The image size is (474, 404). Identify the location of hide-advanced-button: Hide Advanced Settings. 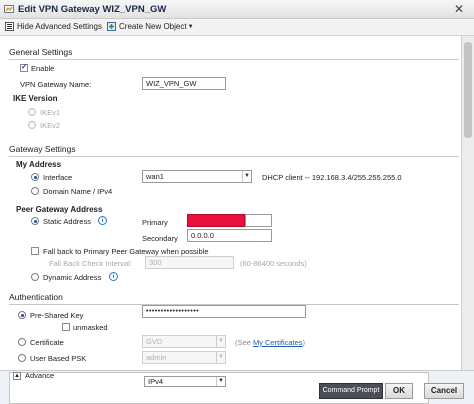
(53, 26).